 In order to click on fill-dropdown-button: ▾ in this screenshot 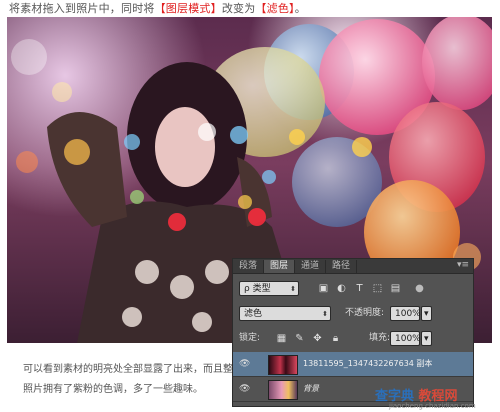, I will do `click(426, 338)`.